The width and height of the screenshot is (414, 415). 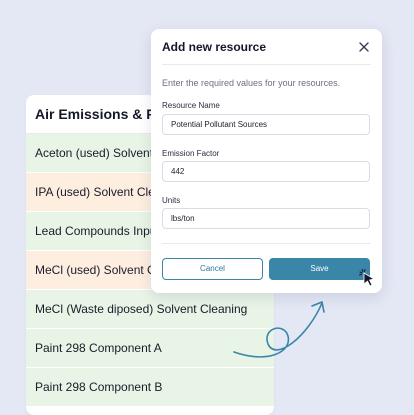 What do you see at coordinates (266, 218) in the screenshot?
I see `units-field: lbs/ton` at bounding box center [266, 218].